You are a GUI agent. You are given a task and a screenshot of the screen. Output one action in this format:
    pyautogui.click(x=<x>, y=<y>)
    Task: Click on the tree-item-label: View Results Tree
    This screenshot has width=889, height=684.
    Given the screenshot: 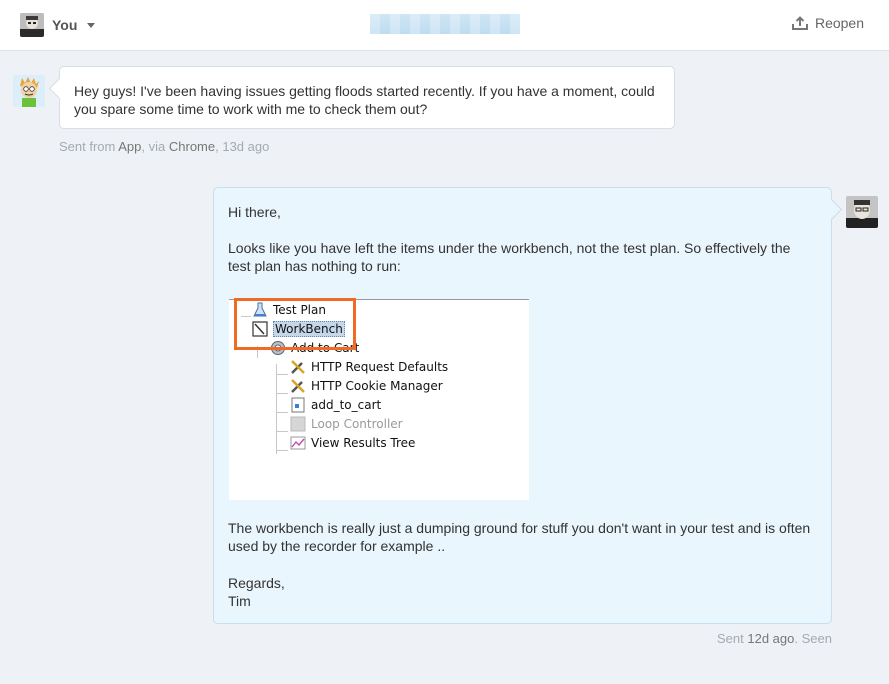 What is the action you would take?
    pyautogui.click(x=363, y=442)
    